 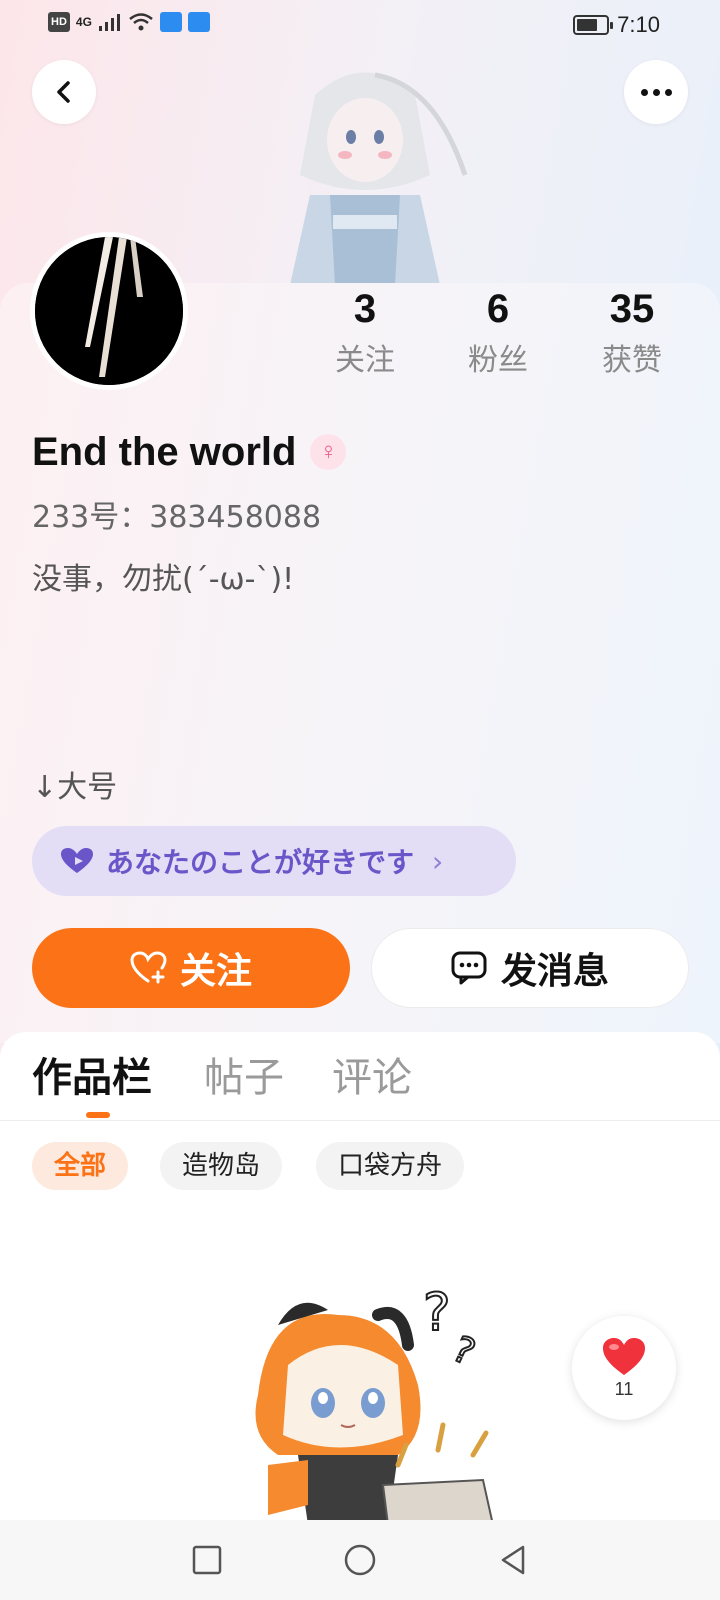 I want to click on avatar, so click(x=109, y=311).